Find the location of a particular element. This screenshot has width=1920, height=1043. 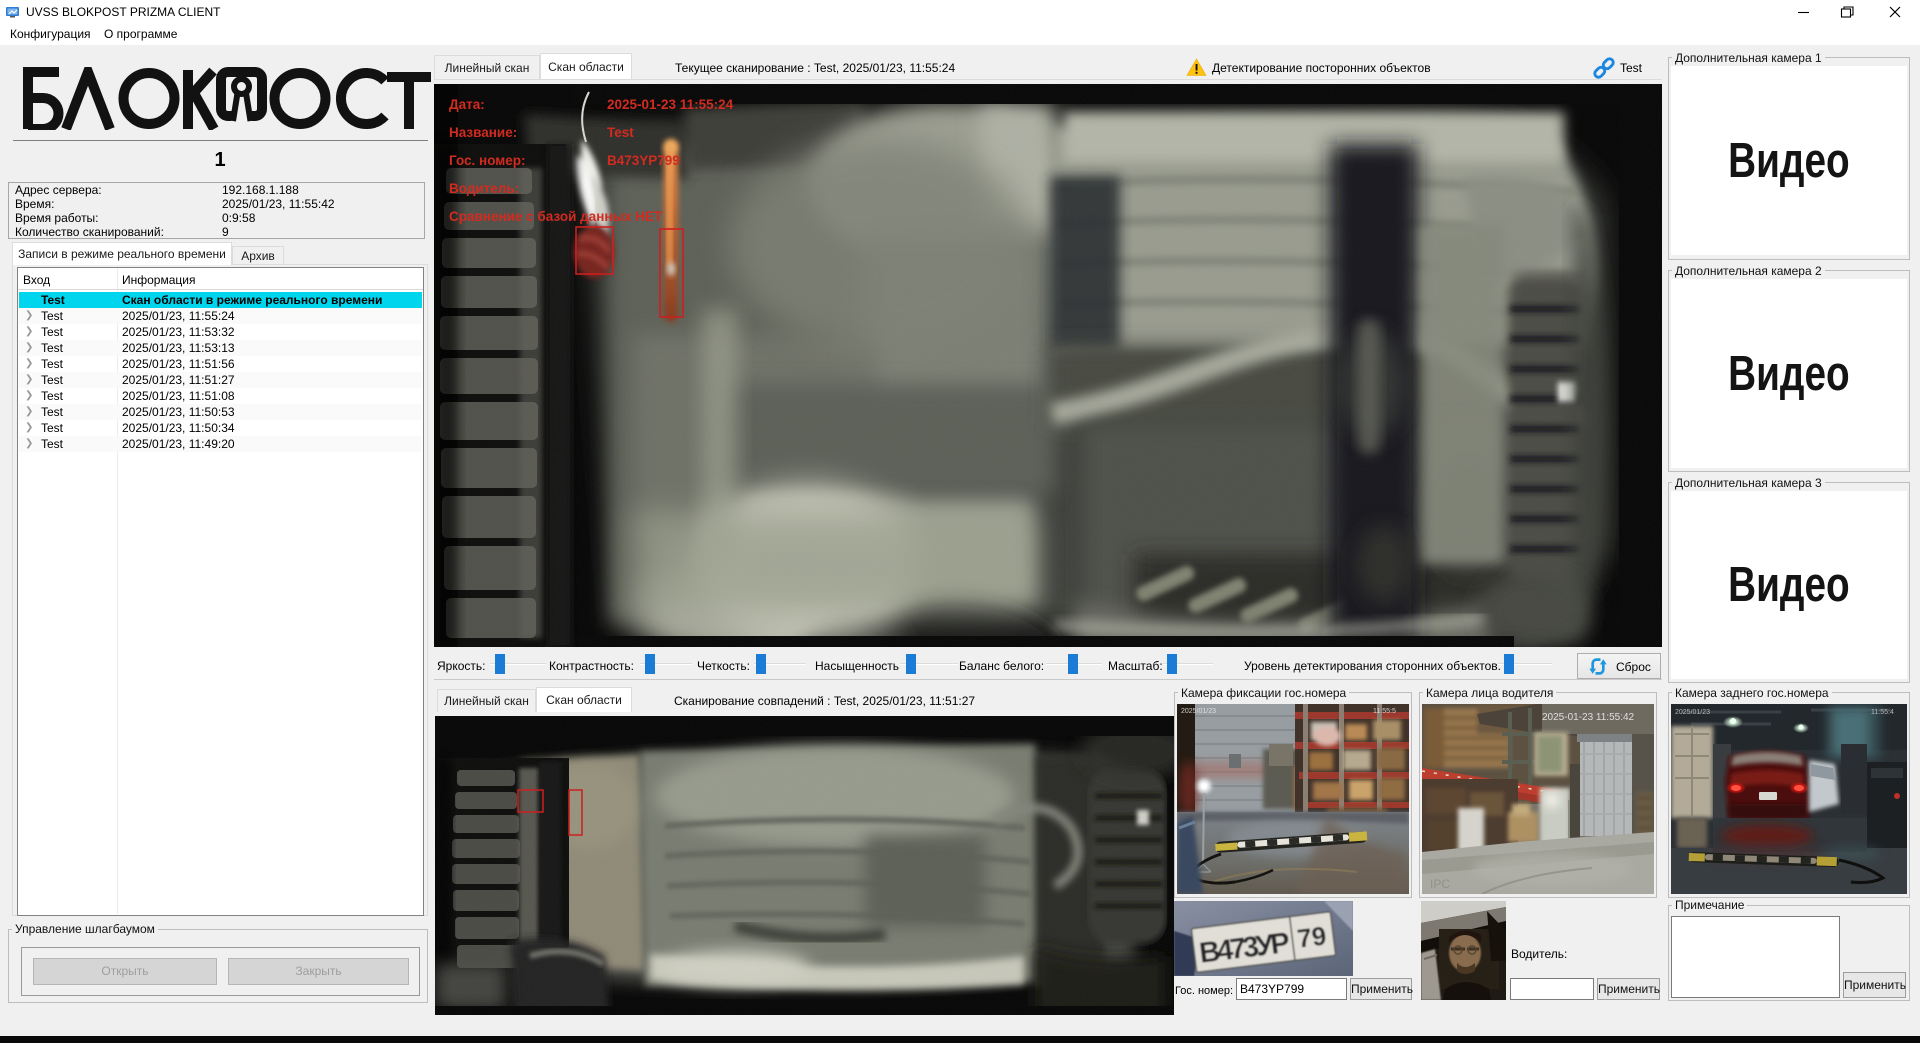

svg-text: Водитель: is located at coordinates (484, 188).